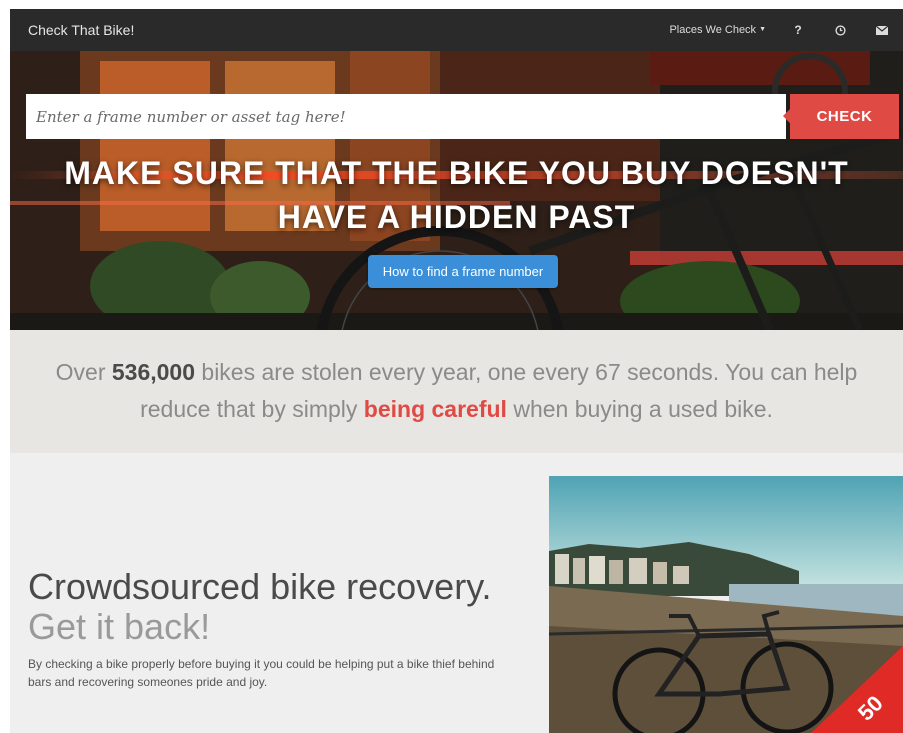 This screenshot has width=903, height=733. Describe the element at coordinates (406, 116) in the screenshot. I see `frame-number-input` at that location.